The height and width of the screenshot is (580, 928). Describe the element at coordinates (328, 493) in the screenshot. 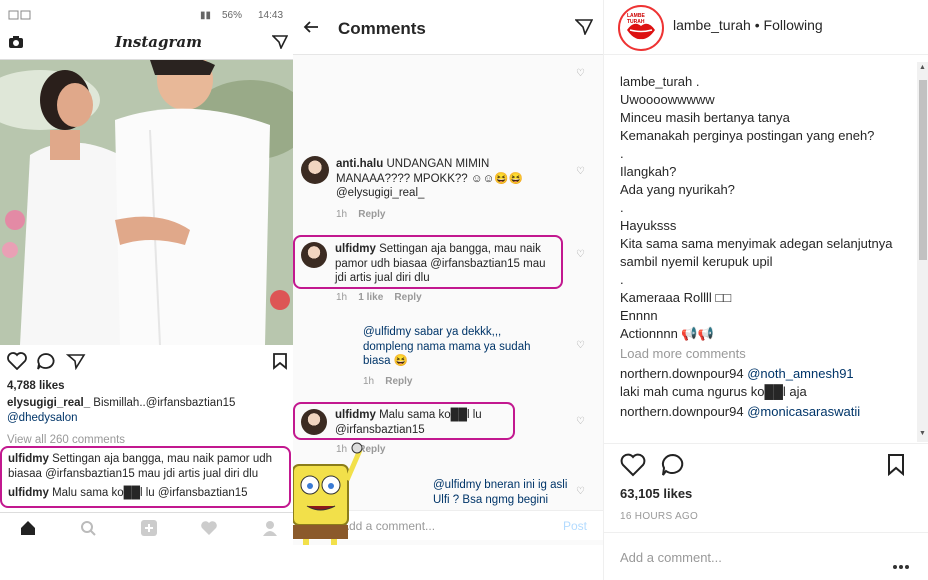

I see `sponge-cartoon-sticker` at that location.